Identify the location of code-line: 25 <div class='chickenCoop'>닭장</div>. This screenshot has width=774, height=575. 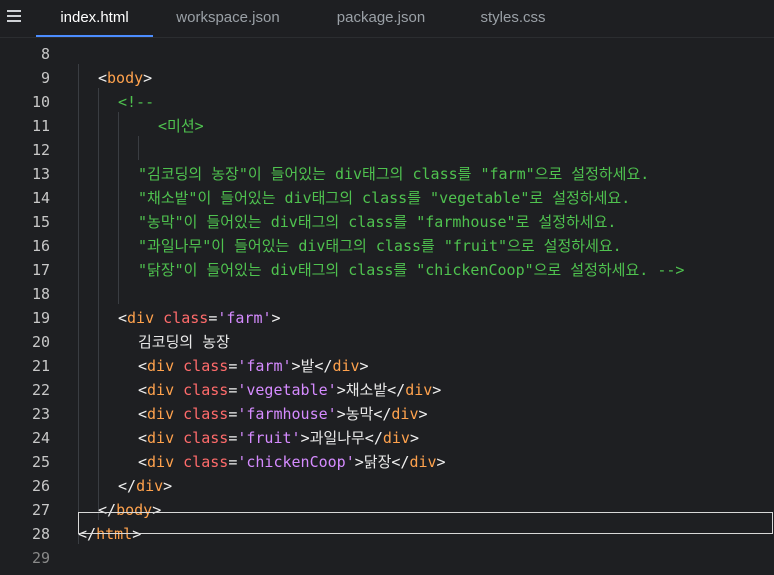
(387, 462).